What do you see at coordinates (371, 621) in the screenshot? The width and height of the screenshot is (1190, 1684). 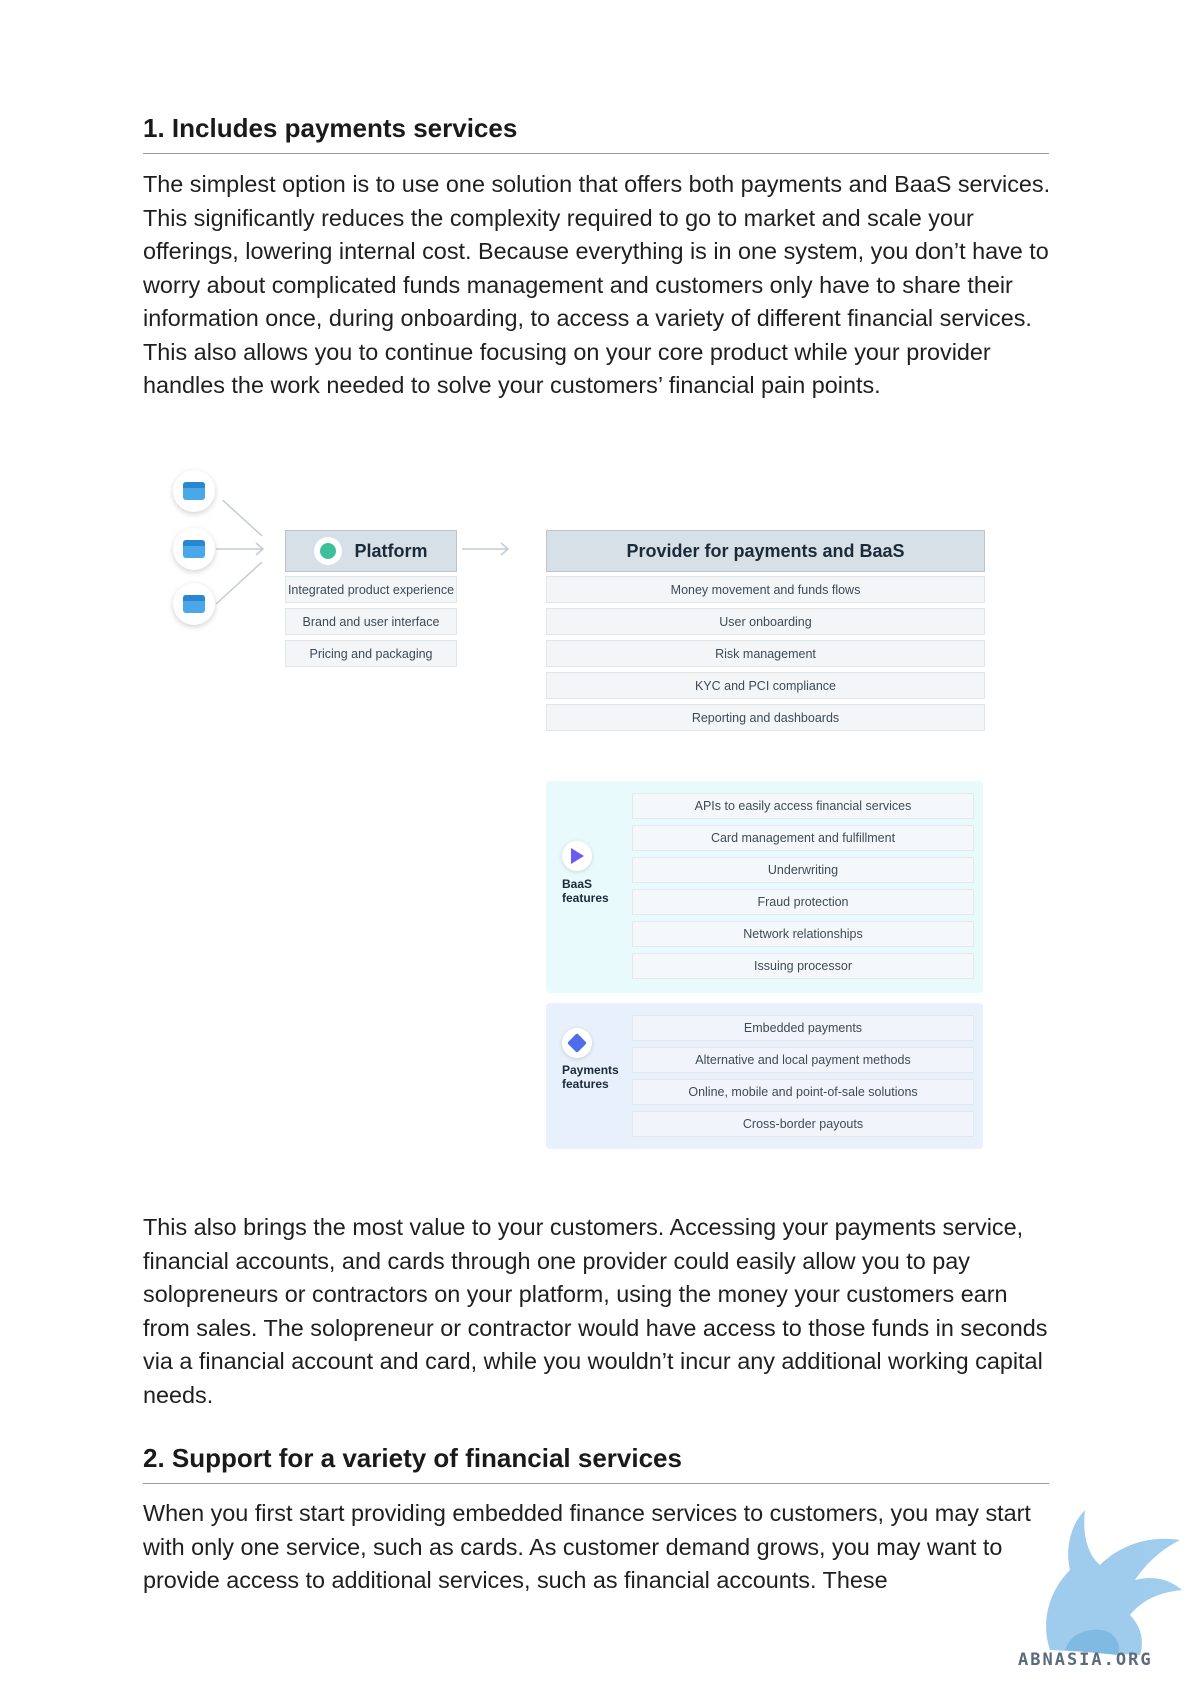 I see `platform-item: Brand and user interface` at bounding box center [371, 621].